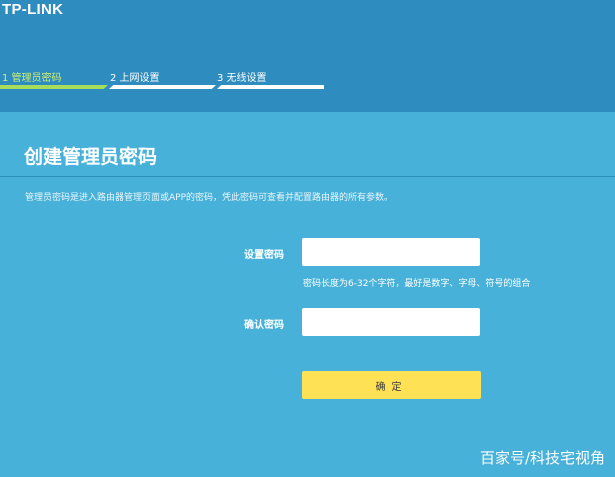  Describe the element at coordinates (270, 79) in the screenshot. I see `step-wireless-setup: 3 无线设置` at that location.